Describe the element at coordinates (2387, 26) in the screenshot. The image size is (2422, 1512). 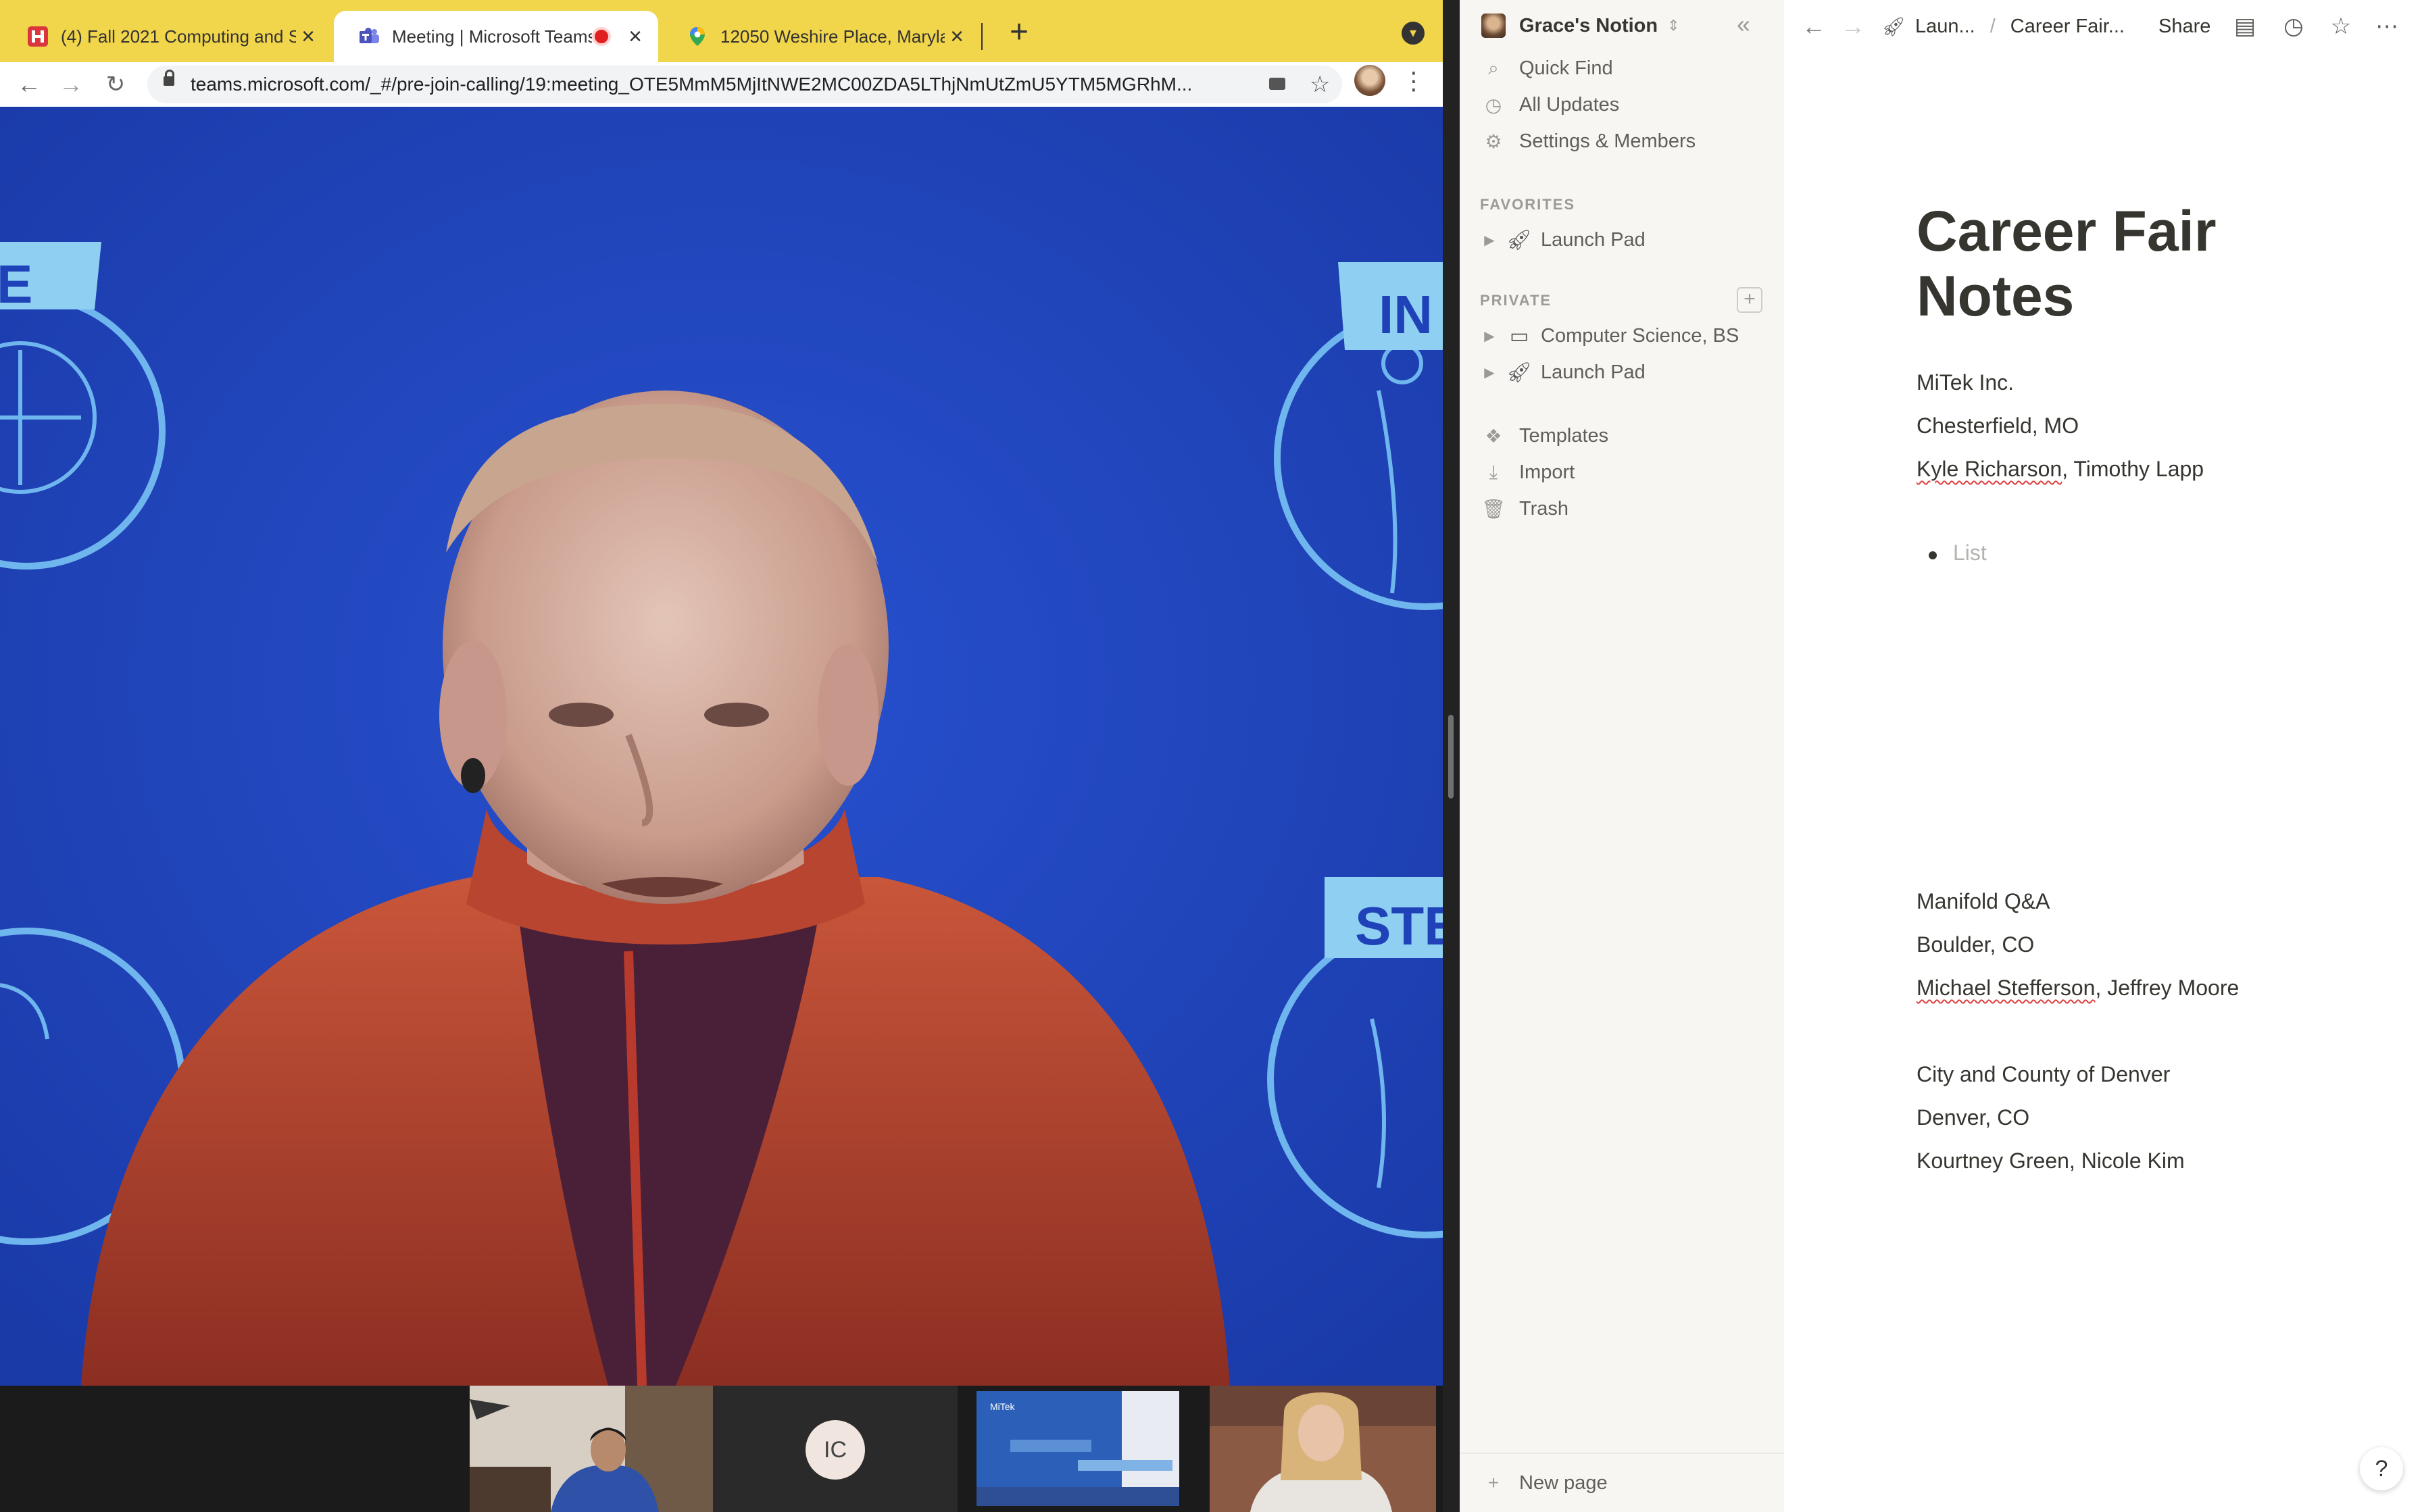
I see `more-options-icon: ⋯` at that location.